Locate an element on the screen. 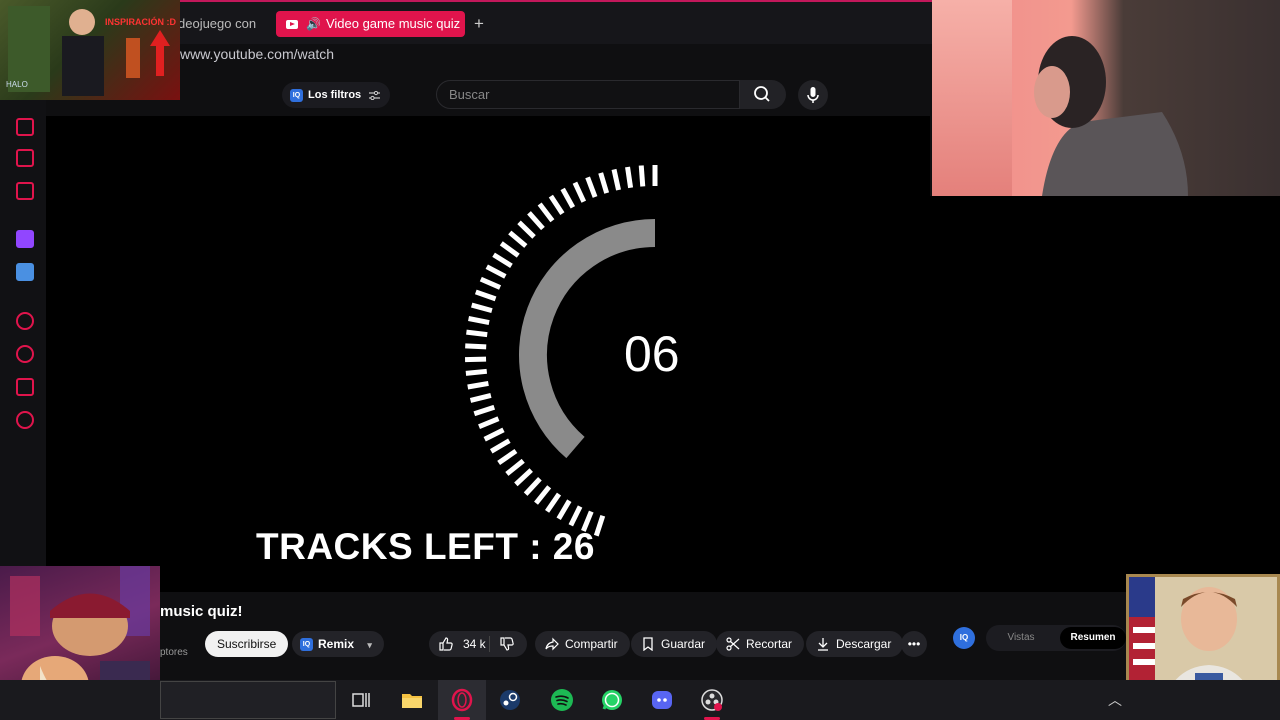 This screenshot has height=720, width=1280. search-input: Buscar is located at coordinates (588, 94).